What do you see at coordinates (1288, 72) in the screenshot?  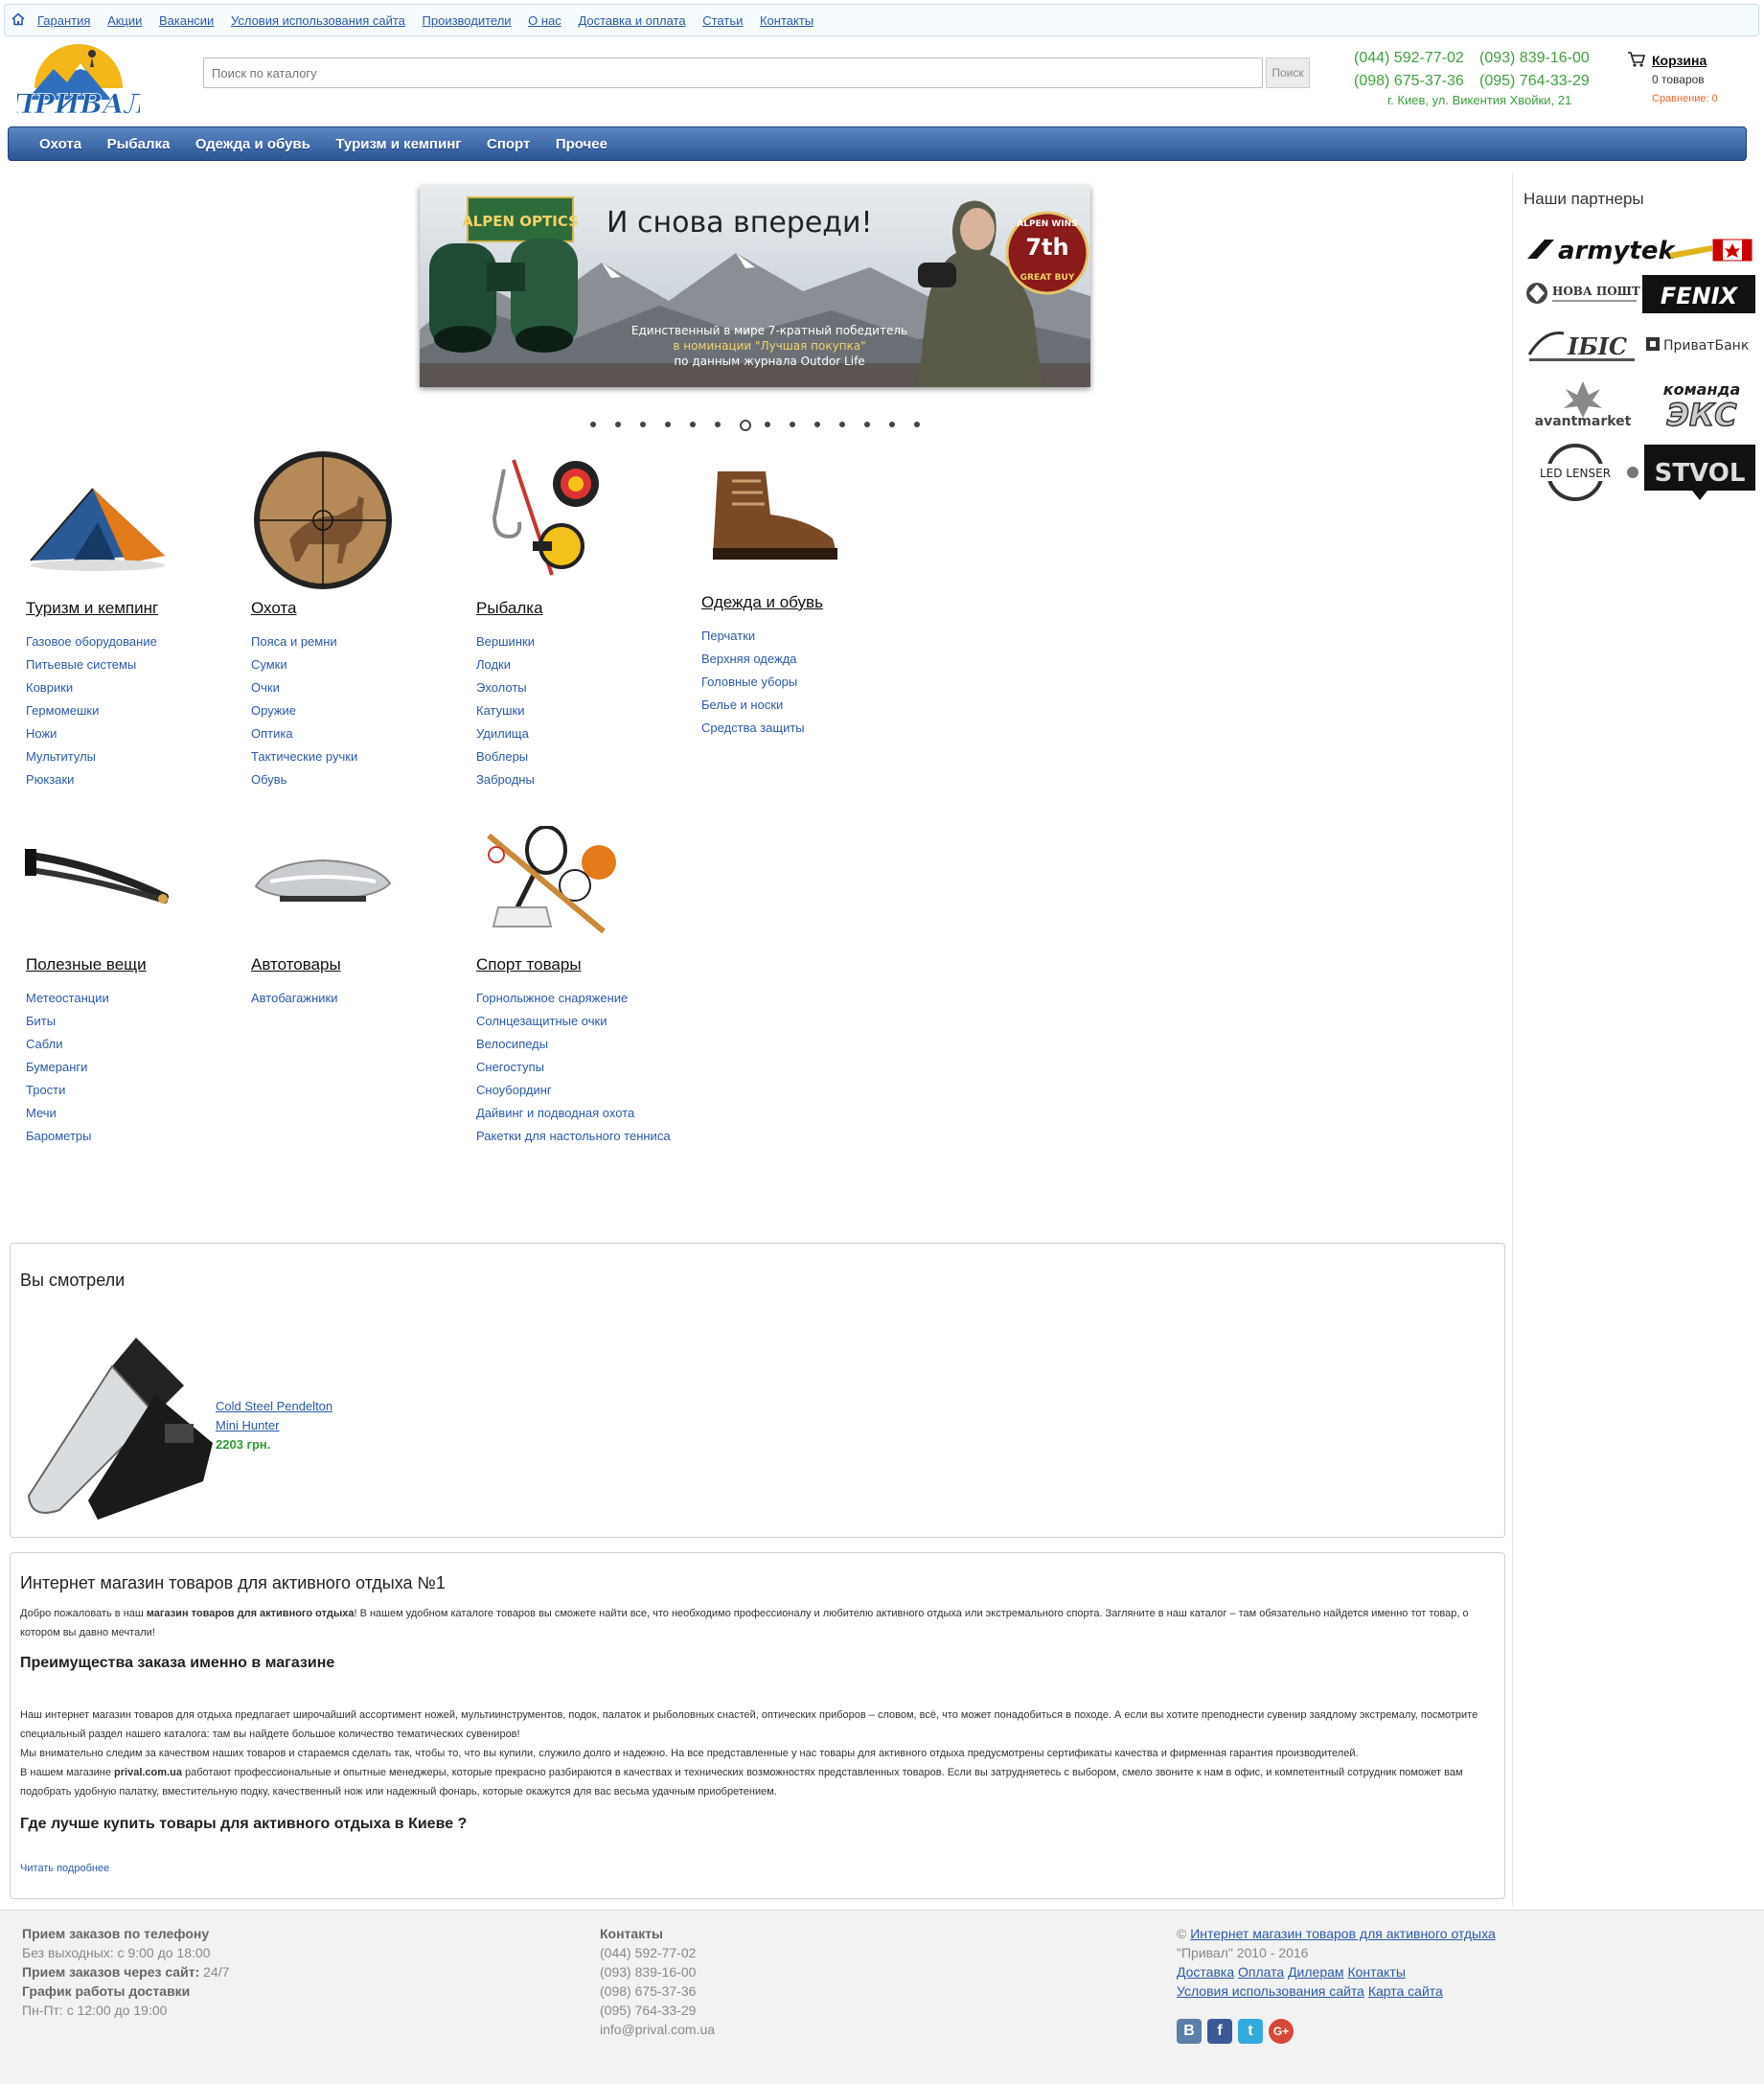 I see `search-button: Поиск` at bounding box center [1288, 72].